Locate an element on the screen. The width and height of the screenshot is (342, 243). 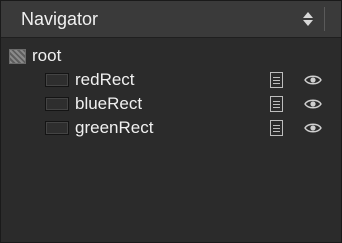
header-divider is located at coordinates (324, 19).